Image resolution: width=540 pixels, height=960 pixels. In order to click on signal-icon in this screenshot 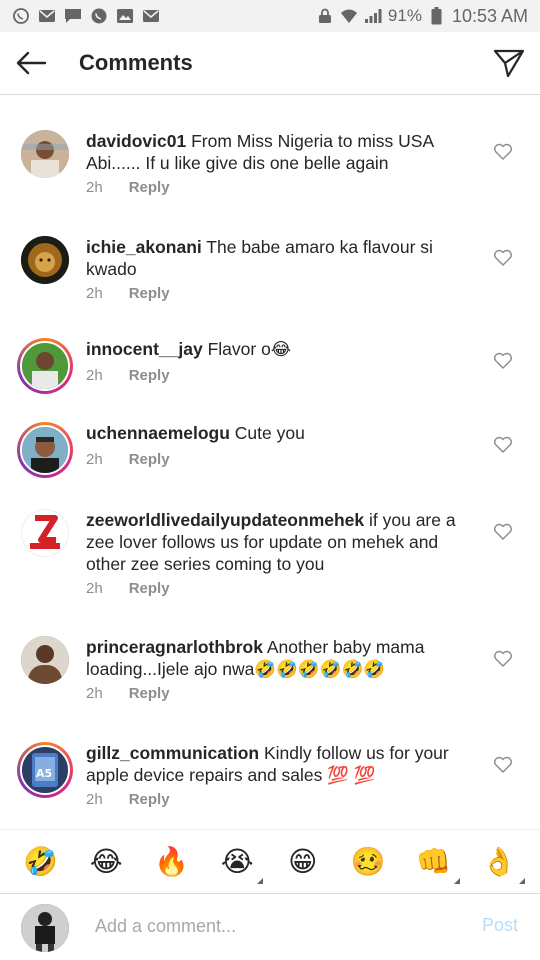, I will do `click(373, 16)`.